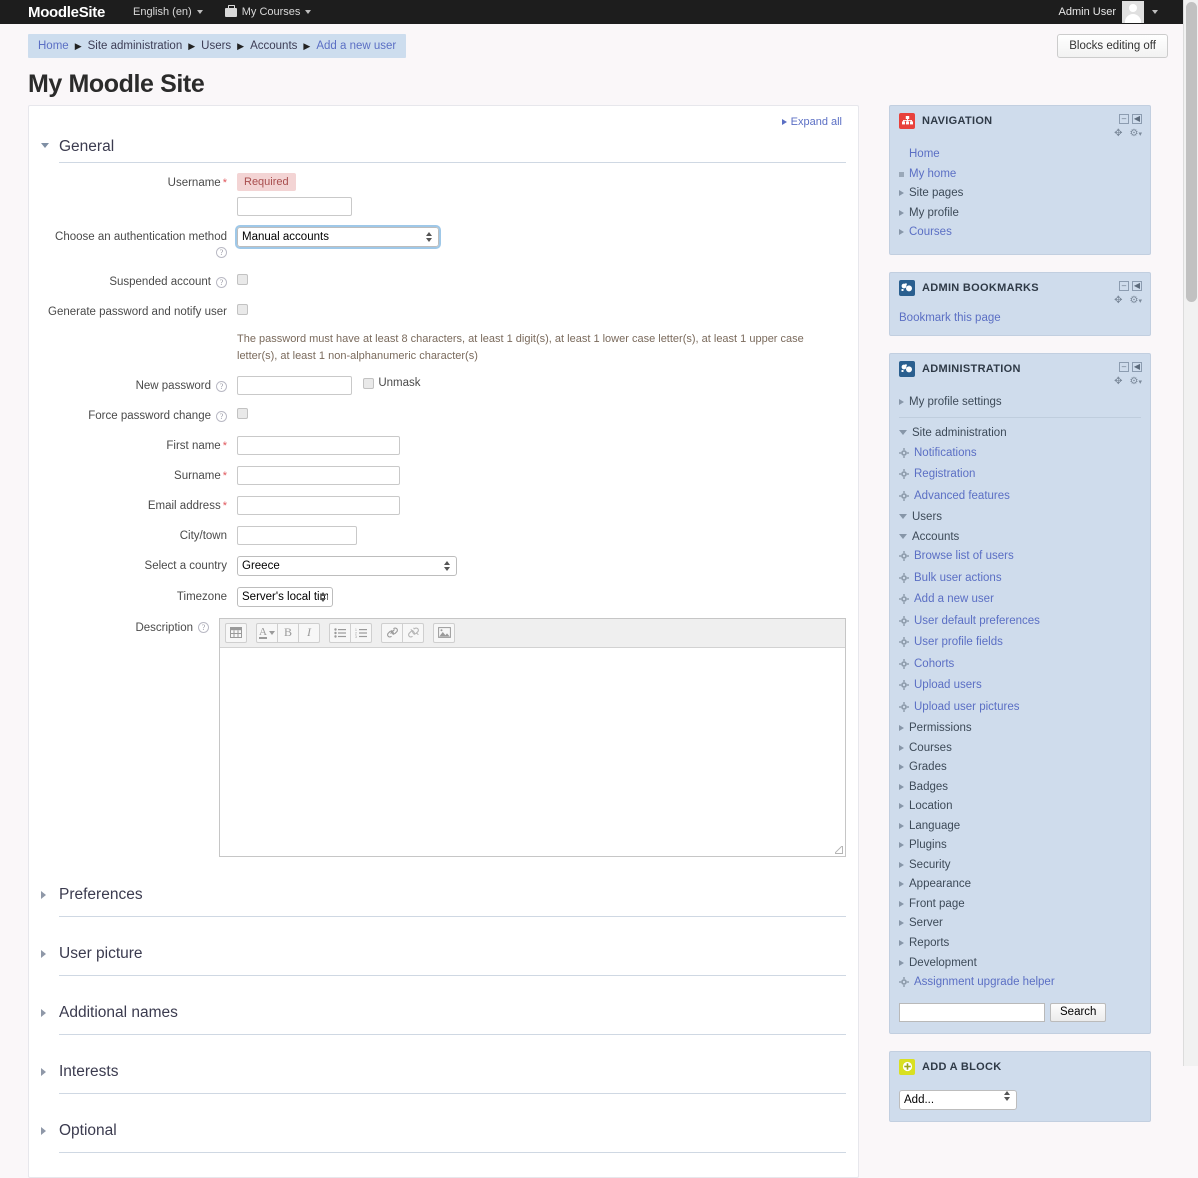 The width and height of the screenshot is (1198, 1178). I want to click on admin-tree-item-label: Advanced features, so click(962, 497).